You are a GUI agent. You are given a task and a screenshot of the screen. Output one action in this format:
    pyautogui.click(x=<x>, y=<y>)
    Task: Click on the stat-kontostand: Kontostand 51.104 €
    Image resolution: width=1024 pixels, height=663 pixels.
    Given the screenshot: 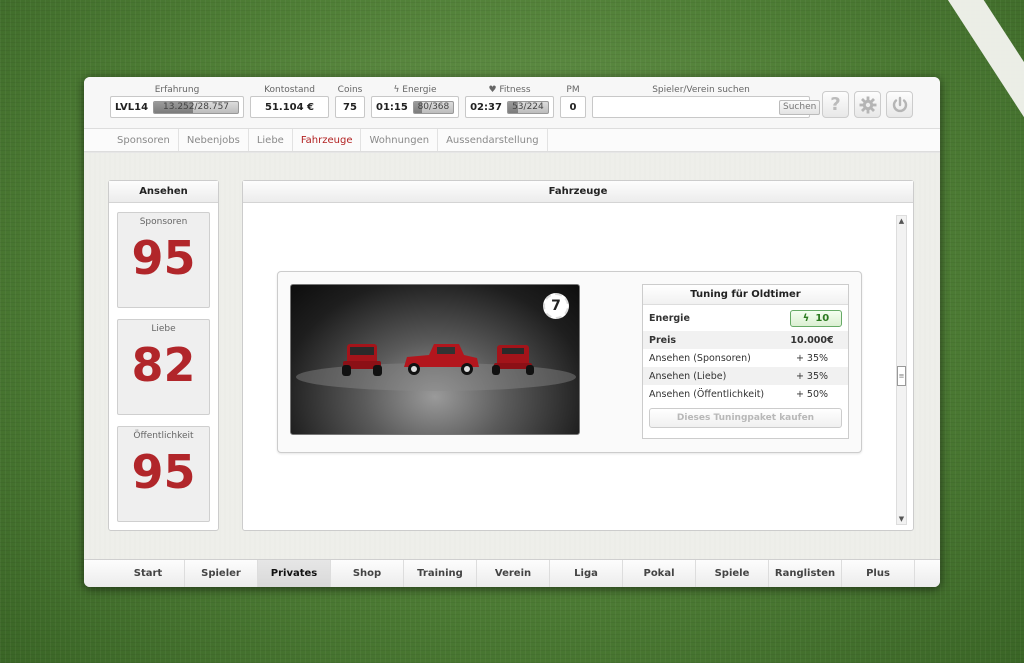 What is the action you would take?
    pyautogui.click(x=289, y=101)
    